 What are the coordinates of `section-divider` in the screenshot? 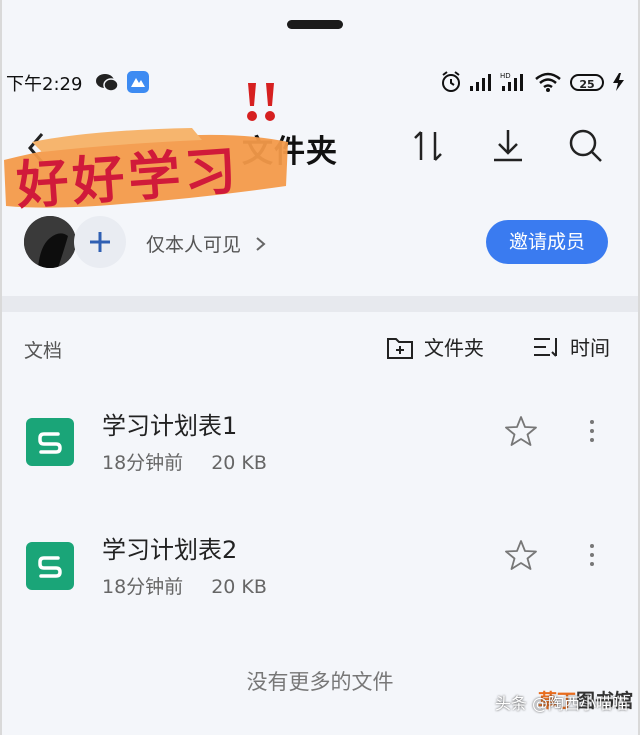 It's located at (320, 304).